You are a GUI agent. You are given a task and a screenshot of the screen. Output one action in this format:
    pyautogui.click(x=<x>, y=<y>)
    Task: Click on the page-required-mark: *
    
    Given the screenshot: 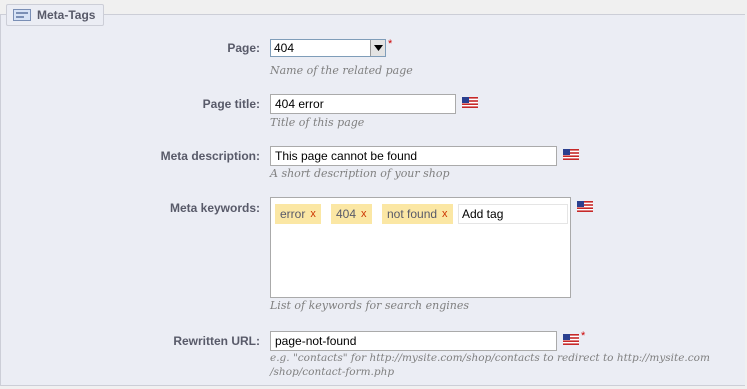 What is the action you would take?
    pyautogui.click(x=390, y=44)
    